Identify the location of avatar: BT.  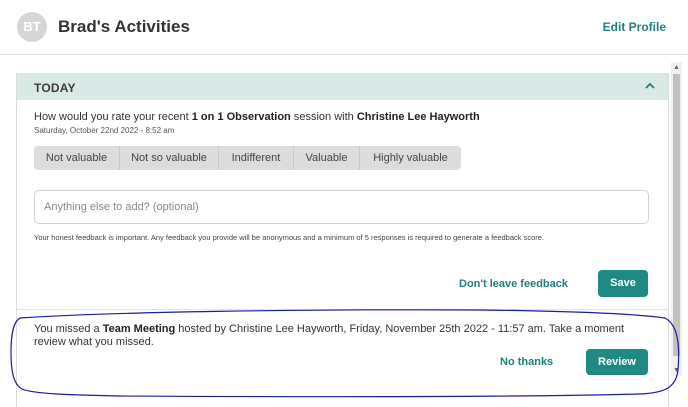
(32, 27).